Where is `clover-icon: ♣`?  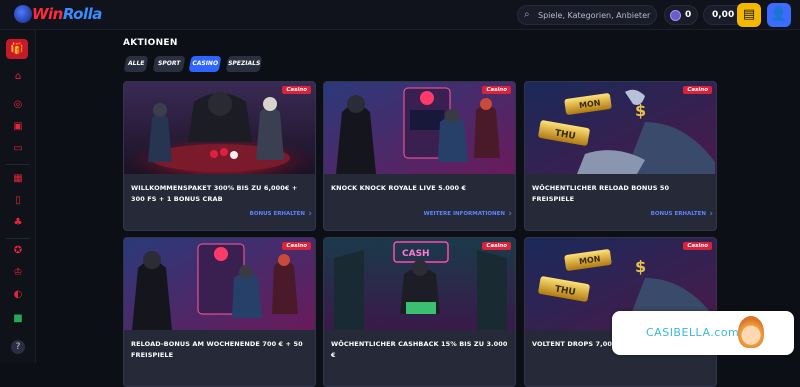 clover-icon: ♣ is located at coordinates (18, 223).